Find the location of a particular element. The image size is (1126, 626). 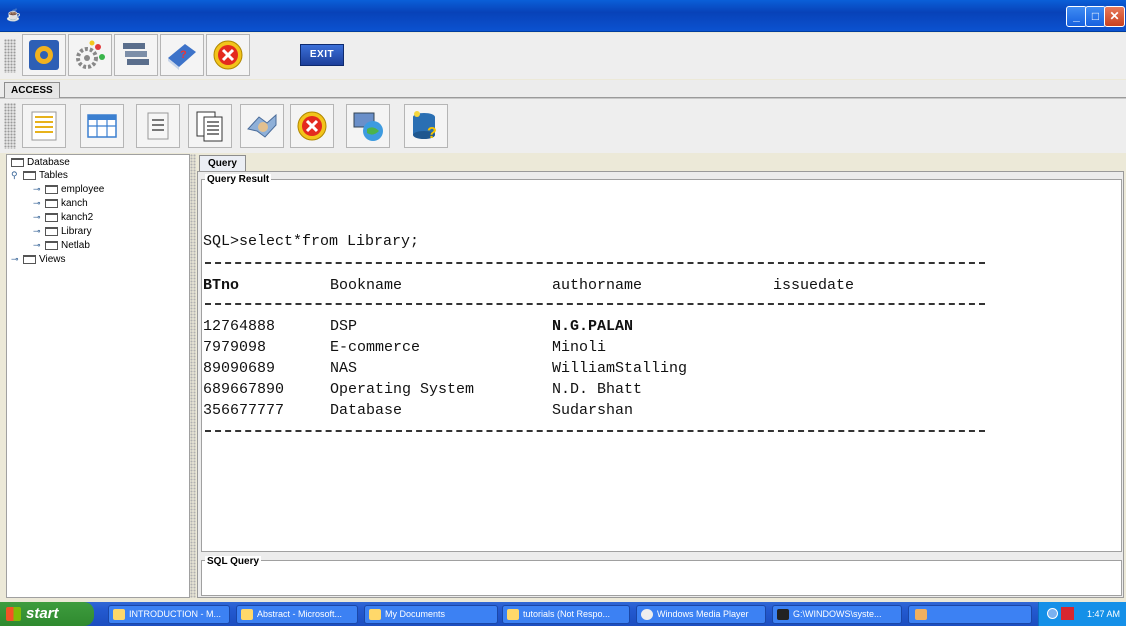

document-button is located at coordinates (158, 126).